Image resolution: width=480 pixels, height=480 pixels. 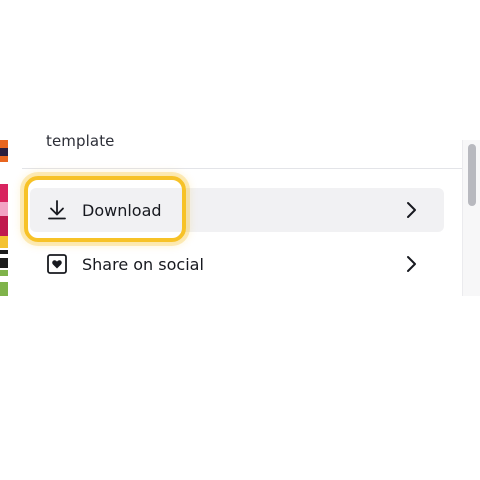 What do you see at coordinates (237, 264) in the screenshot?
I see `share-on-social-menu-item: Share on social` at bounding box center [237, 264].